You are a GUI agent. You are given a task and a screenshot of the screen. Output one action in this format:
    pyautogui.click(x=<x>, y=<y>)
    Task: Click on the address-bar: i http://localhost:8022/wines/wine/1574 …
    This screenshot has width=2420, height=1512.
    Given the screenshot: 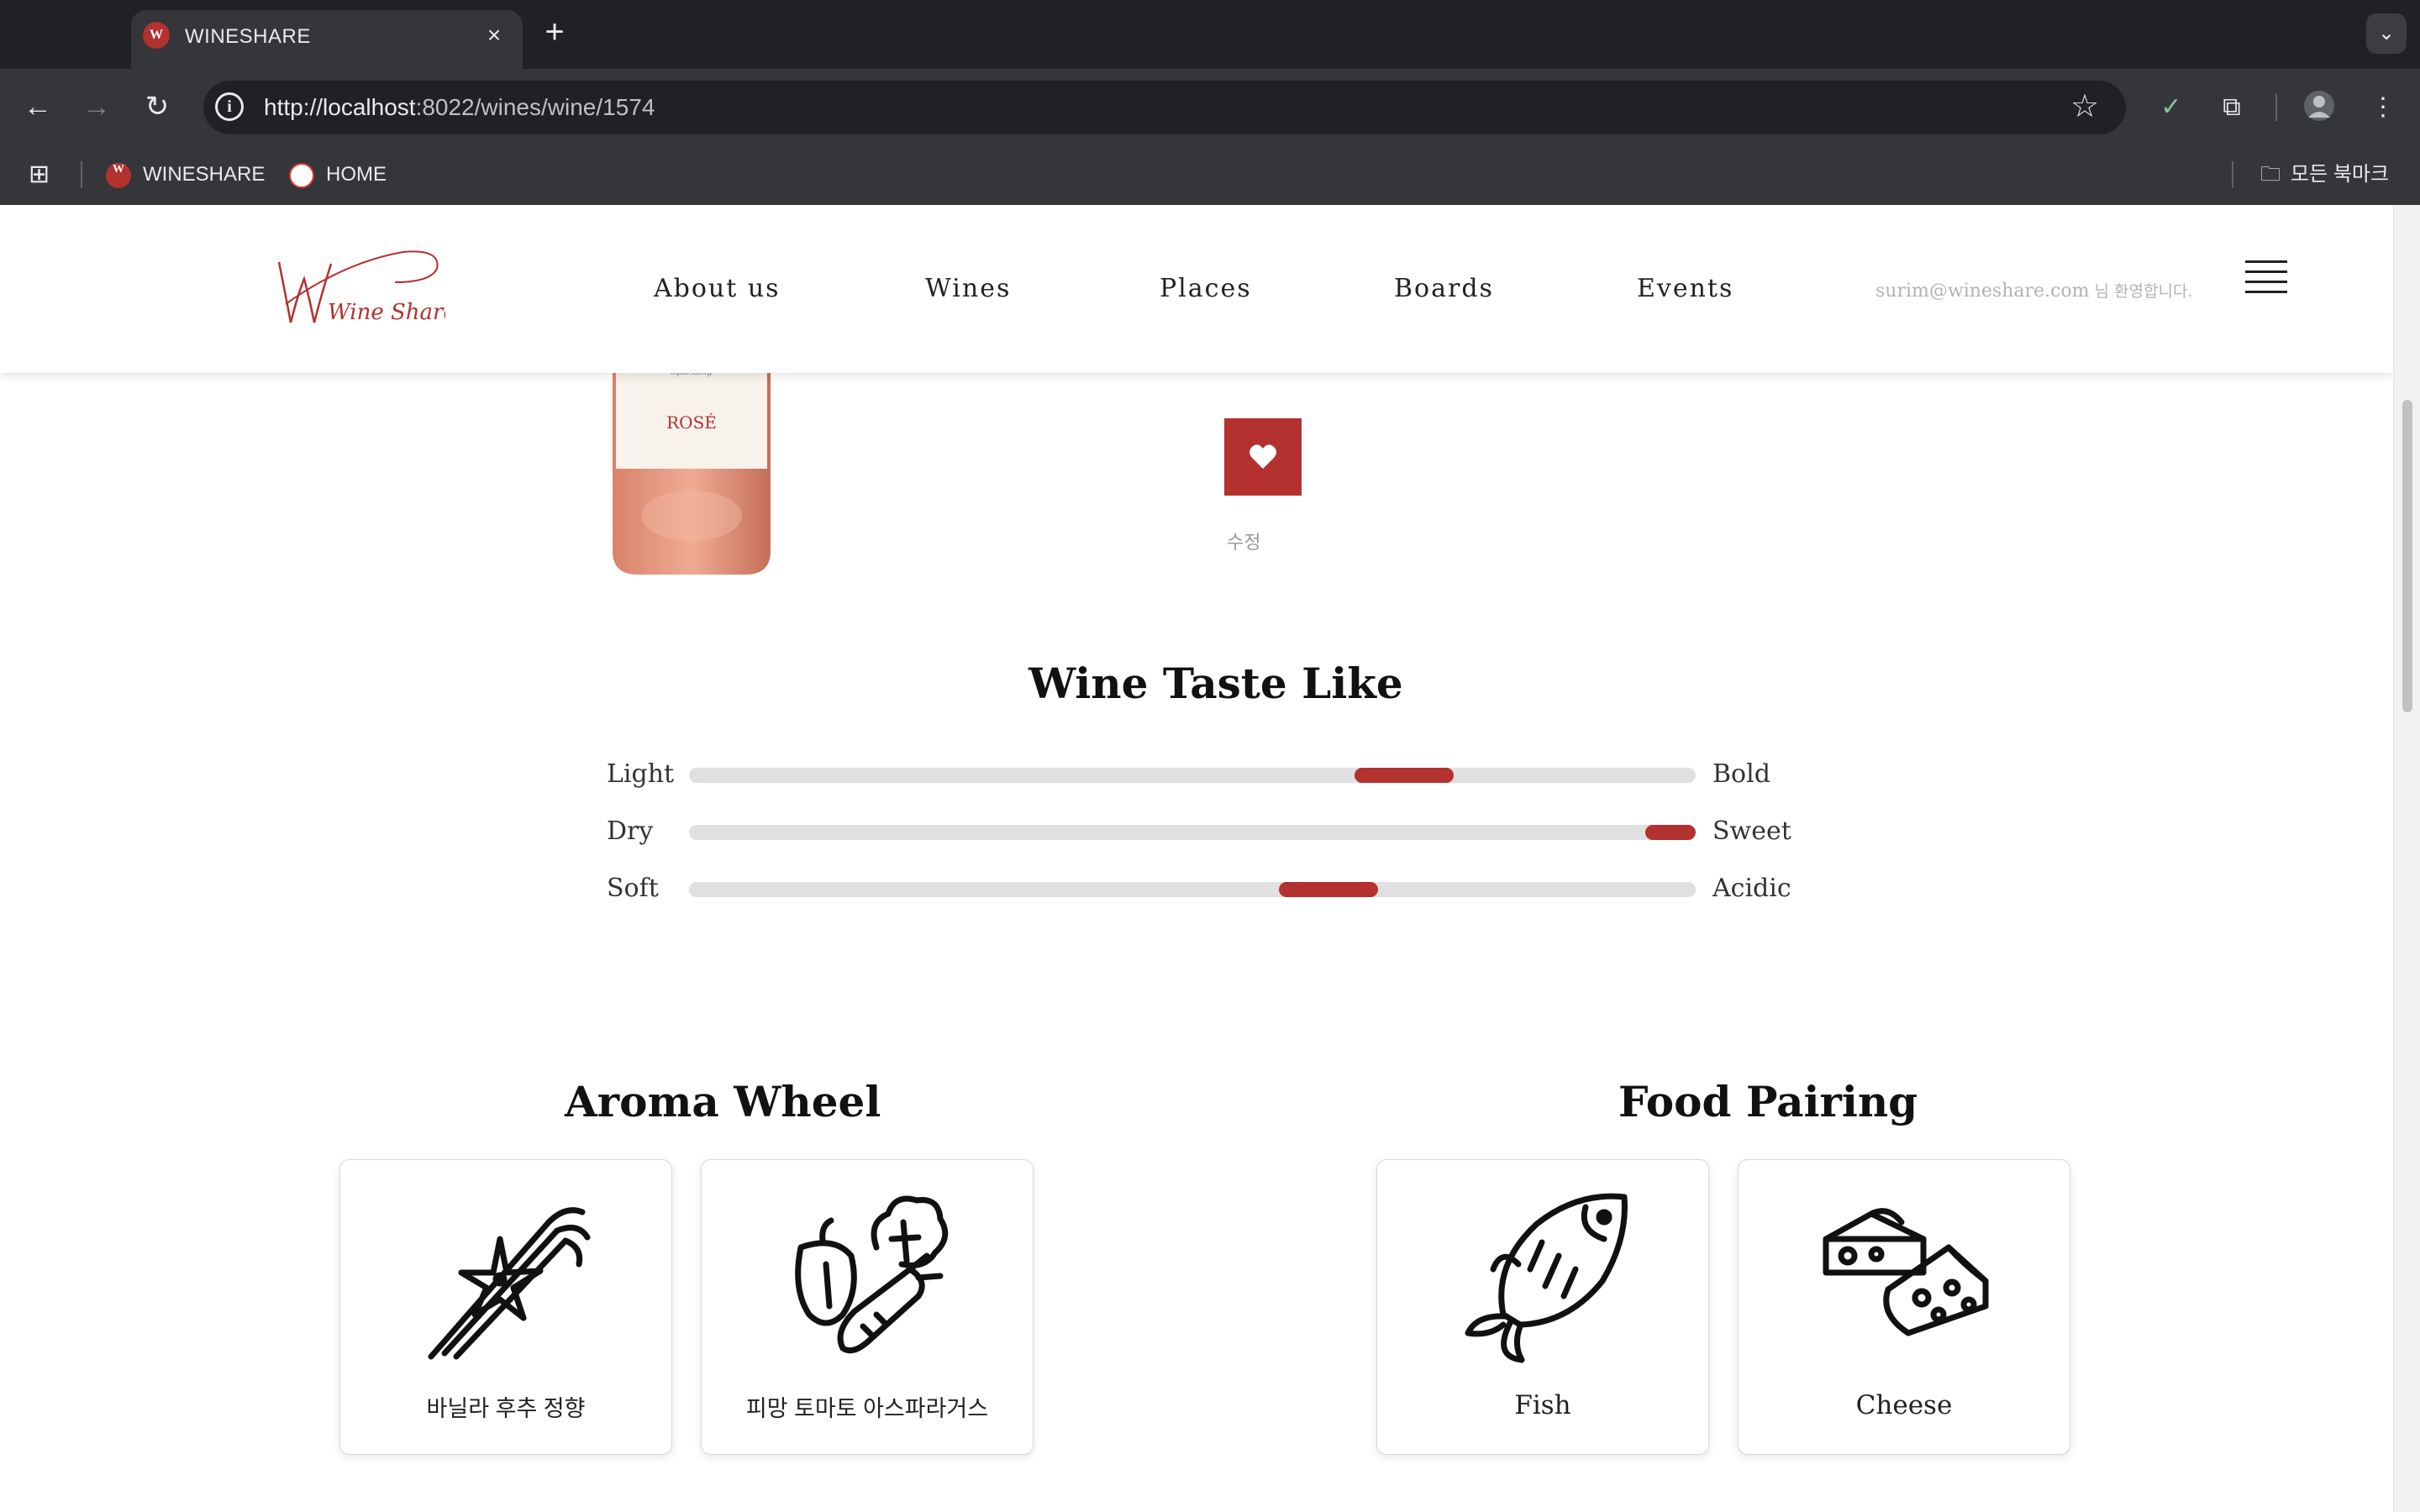 What is the action you would take?
    pyautogui.click(x=1164, y=107)
    